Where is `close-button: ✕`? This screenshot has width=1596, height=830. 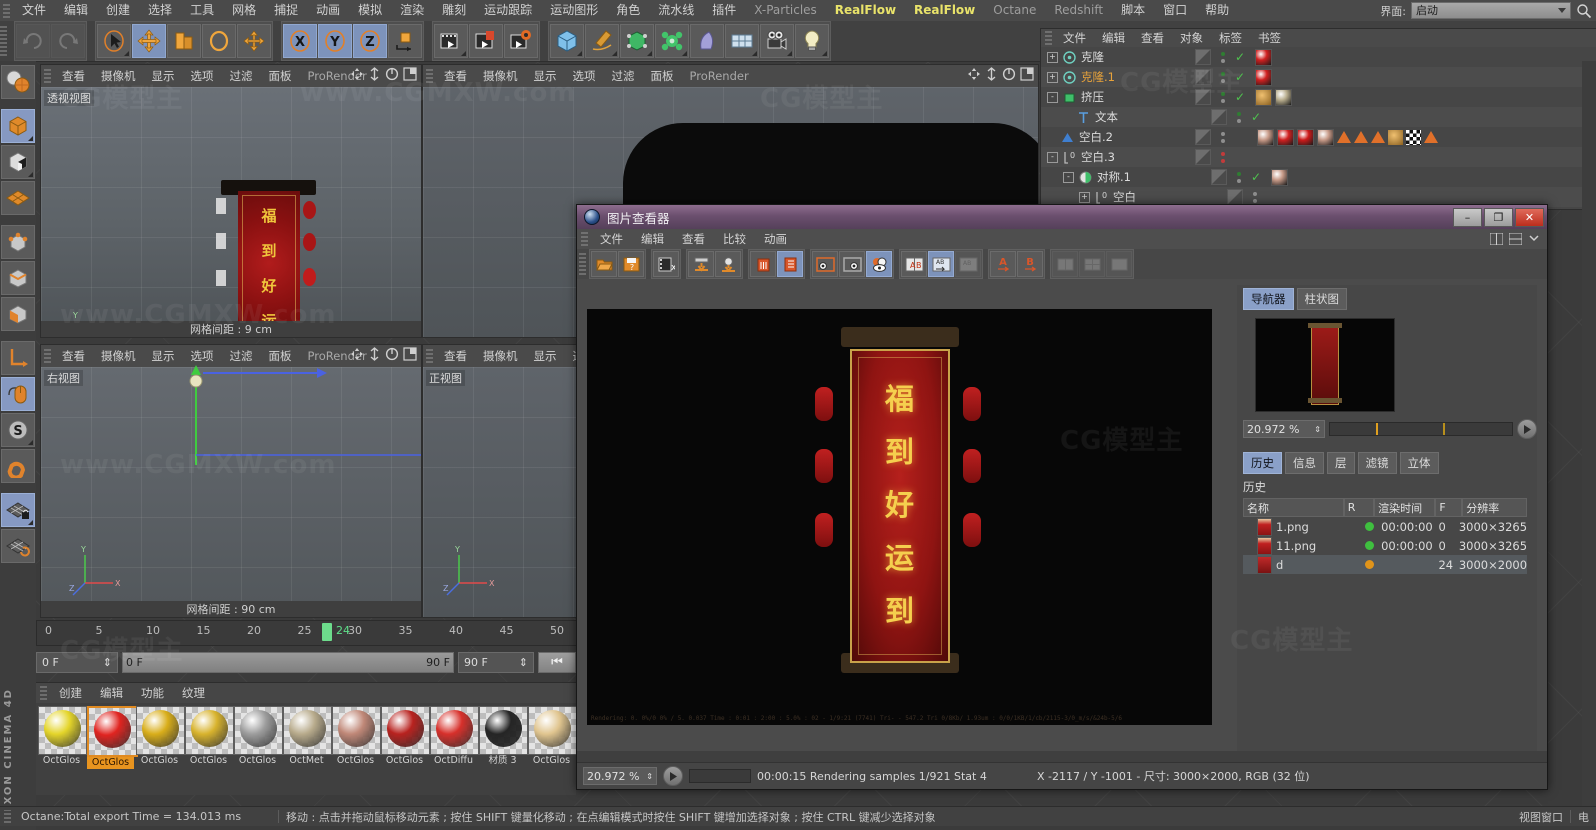
close-button: ✕ is located at coordinates (1529, 217).